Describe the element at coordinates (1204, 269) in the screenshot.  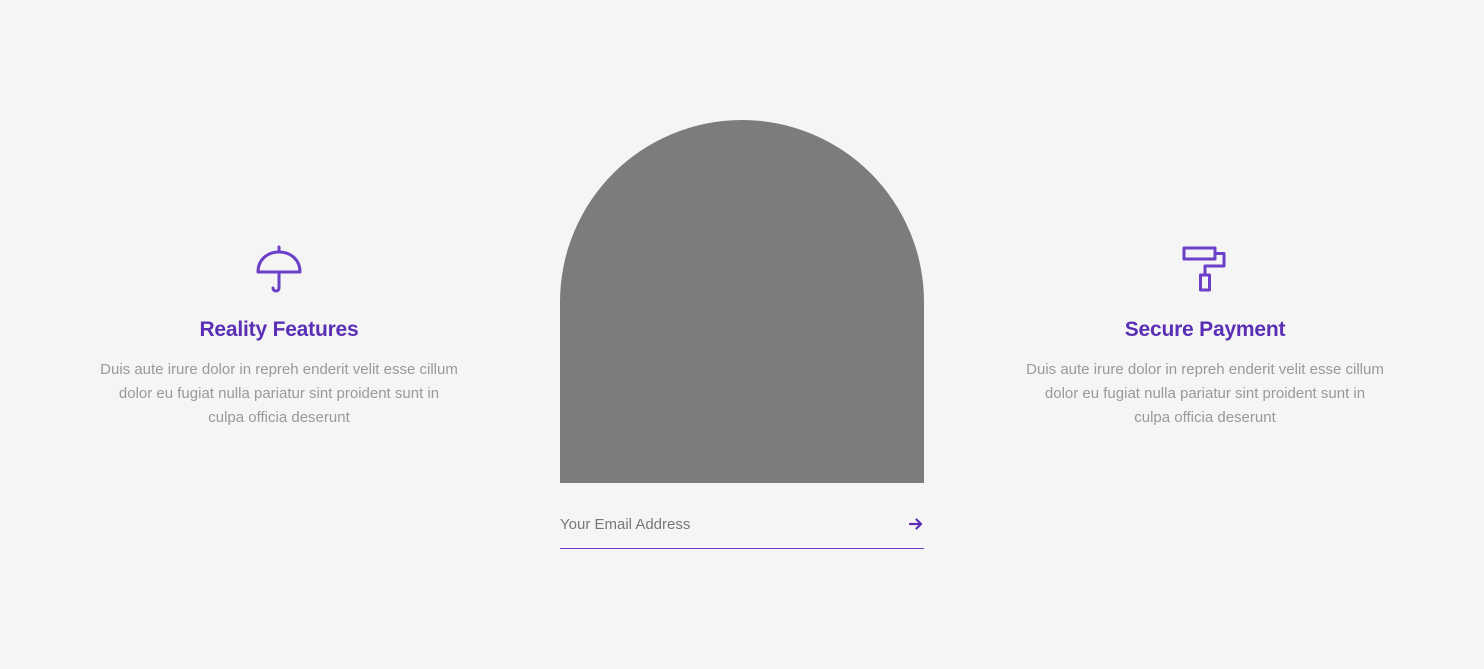
I see `paint-roller-icon` at that location.